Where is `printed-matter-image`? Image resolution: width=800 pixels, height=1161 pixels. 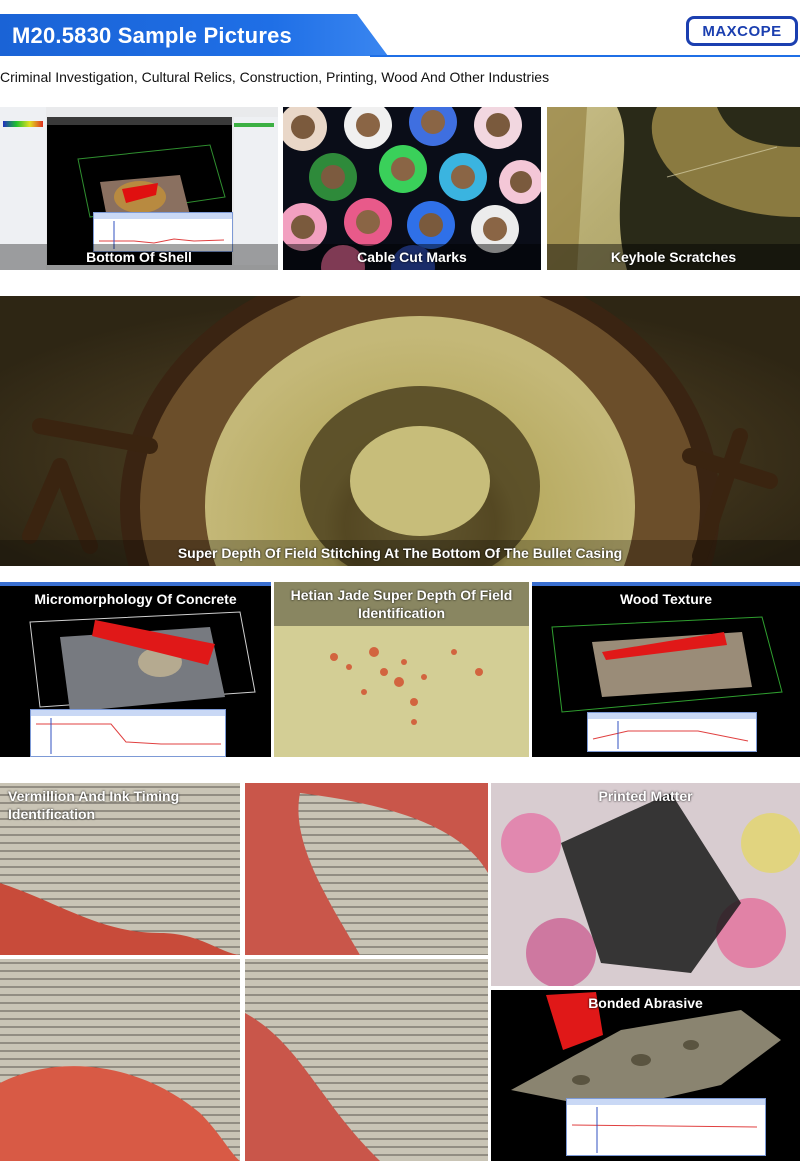
printed-matter-image is located at coordinates (645, 884).